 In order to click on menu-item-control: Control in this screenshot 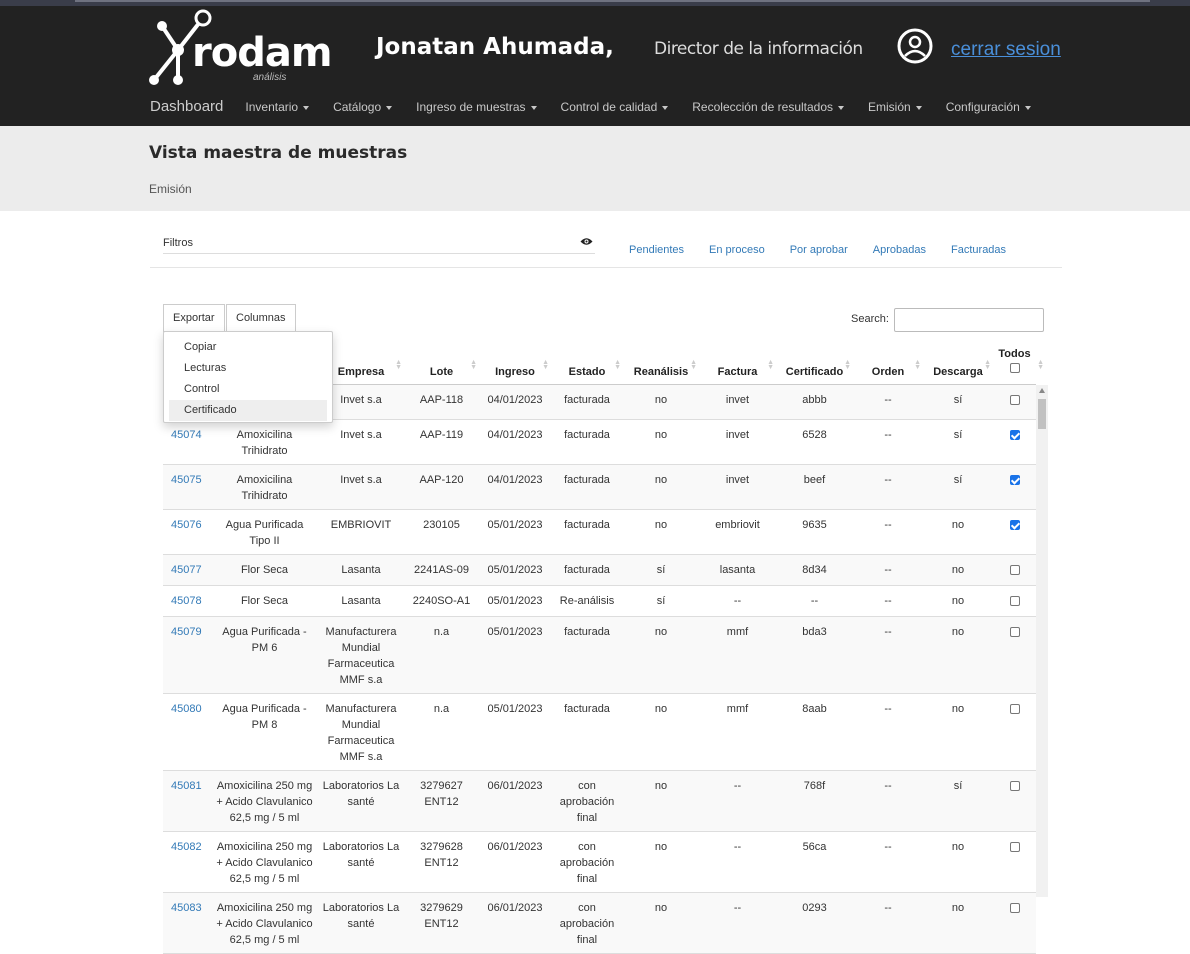, I will do `click(248, 389)`.